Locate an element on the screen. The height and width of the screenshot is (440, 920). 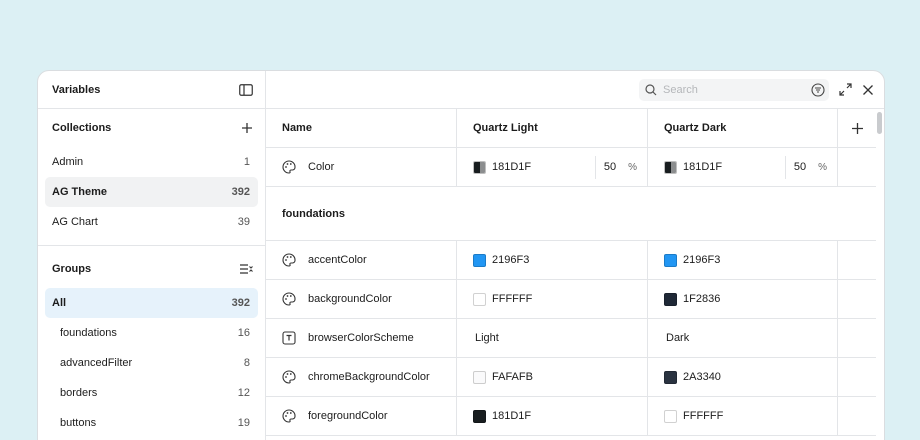
table-row: Color 181D1F 50 % 181D1F 50 % is located at coordinates (571, 167).